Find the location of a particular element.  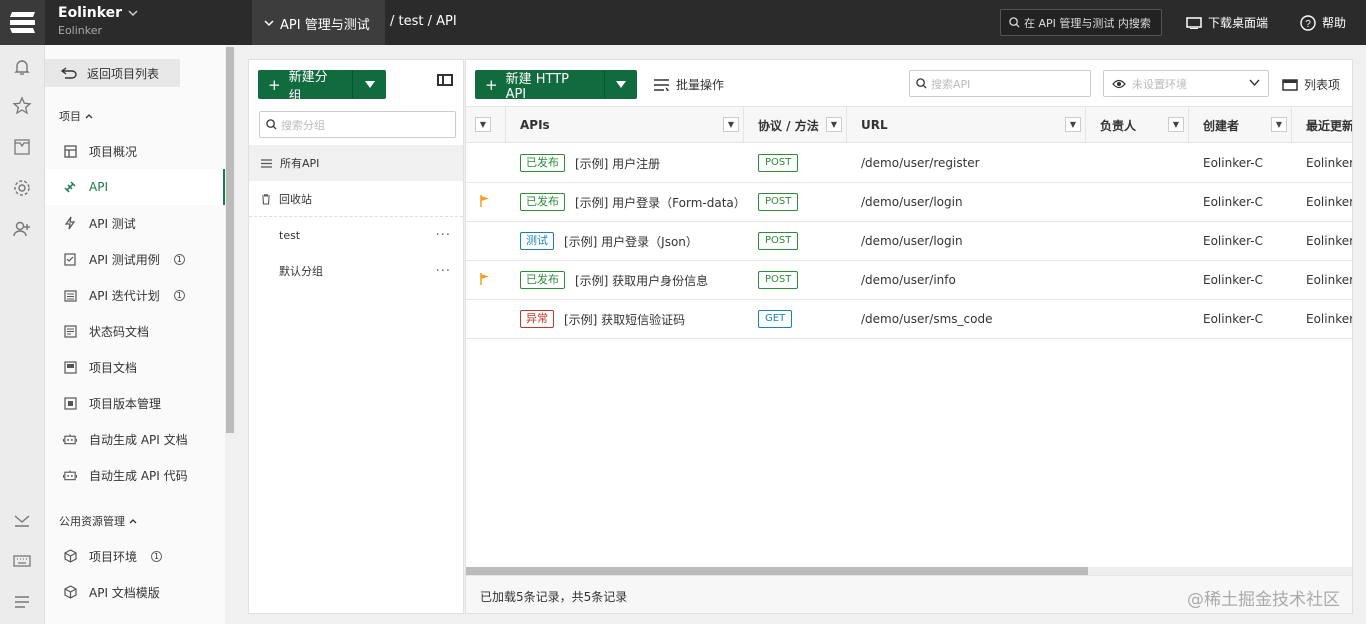

group-item: test ··· is located at coordinates (356, 235).